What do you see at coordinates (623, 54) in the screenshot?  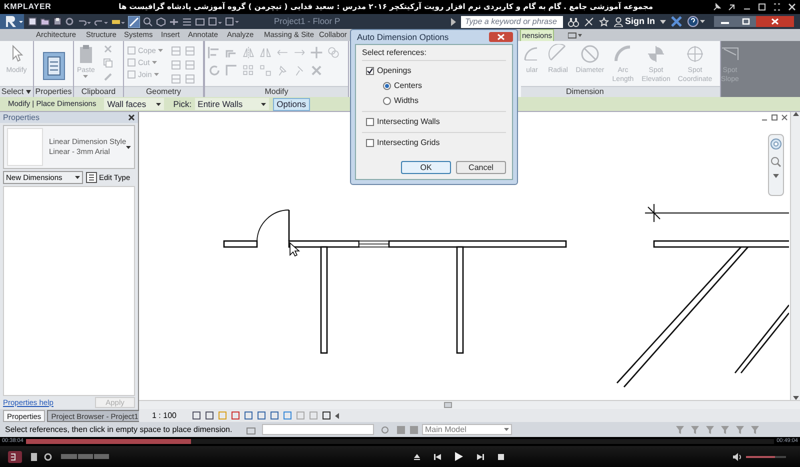 I see `arc-icon` at bounding box center [623, 54].